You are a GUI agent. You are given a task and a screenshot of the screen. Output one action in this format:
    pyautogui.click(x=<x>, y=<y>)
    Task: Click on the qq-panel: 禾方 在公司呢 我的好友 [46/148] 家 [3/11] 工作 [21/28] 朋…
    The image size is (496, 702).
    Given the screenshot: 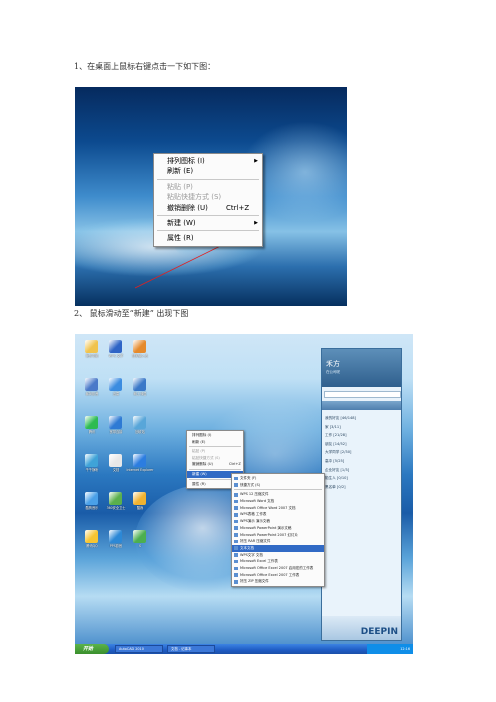 What is the action you would take?
    pyautogui.click(x=361, y=494)
    